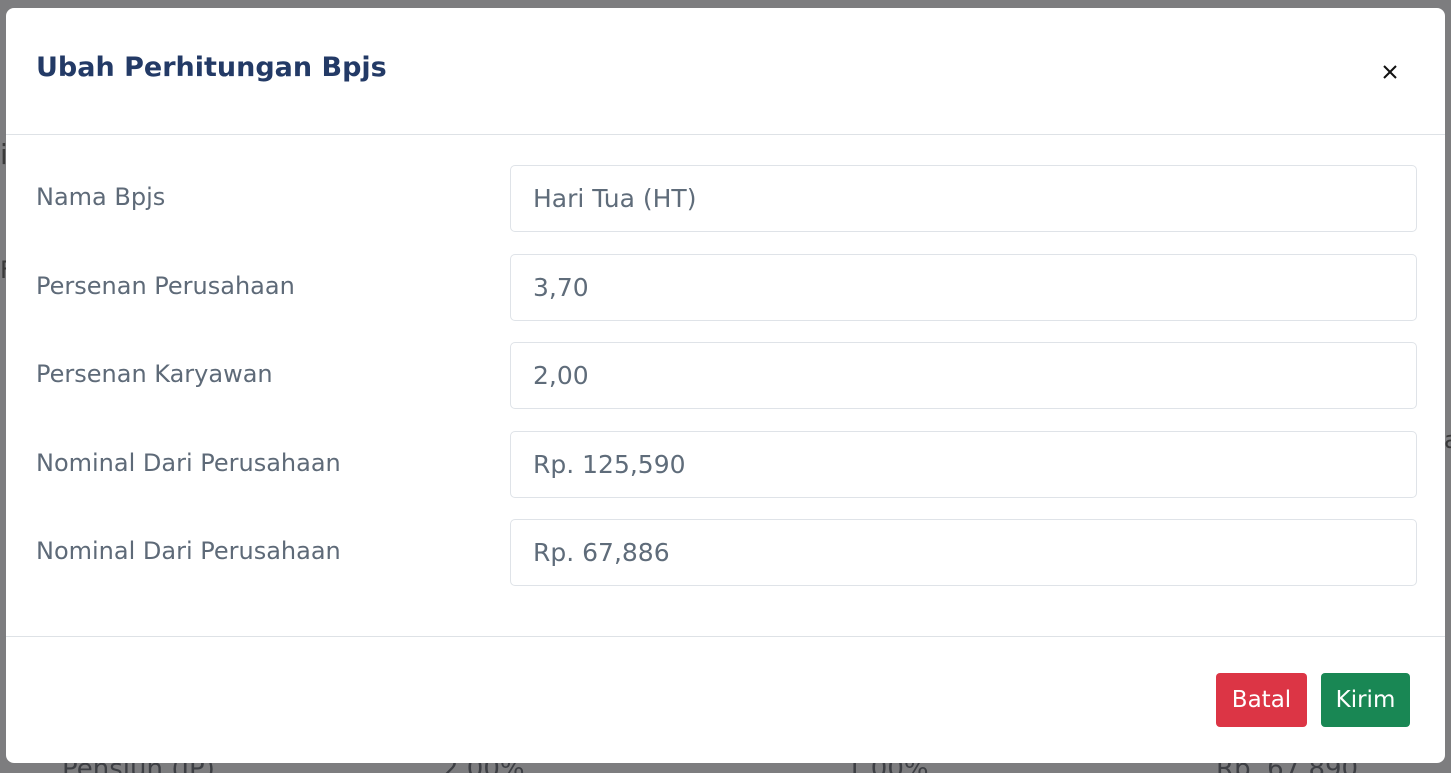  What do you see at coordinates (1261, 700) in the screenshot?
I see `cancel-button: Batal` at bounding box center [1261, 700].